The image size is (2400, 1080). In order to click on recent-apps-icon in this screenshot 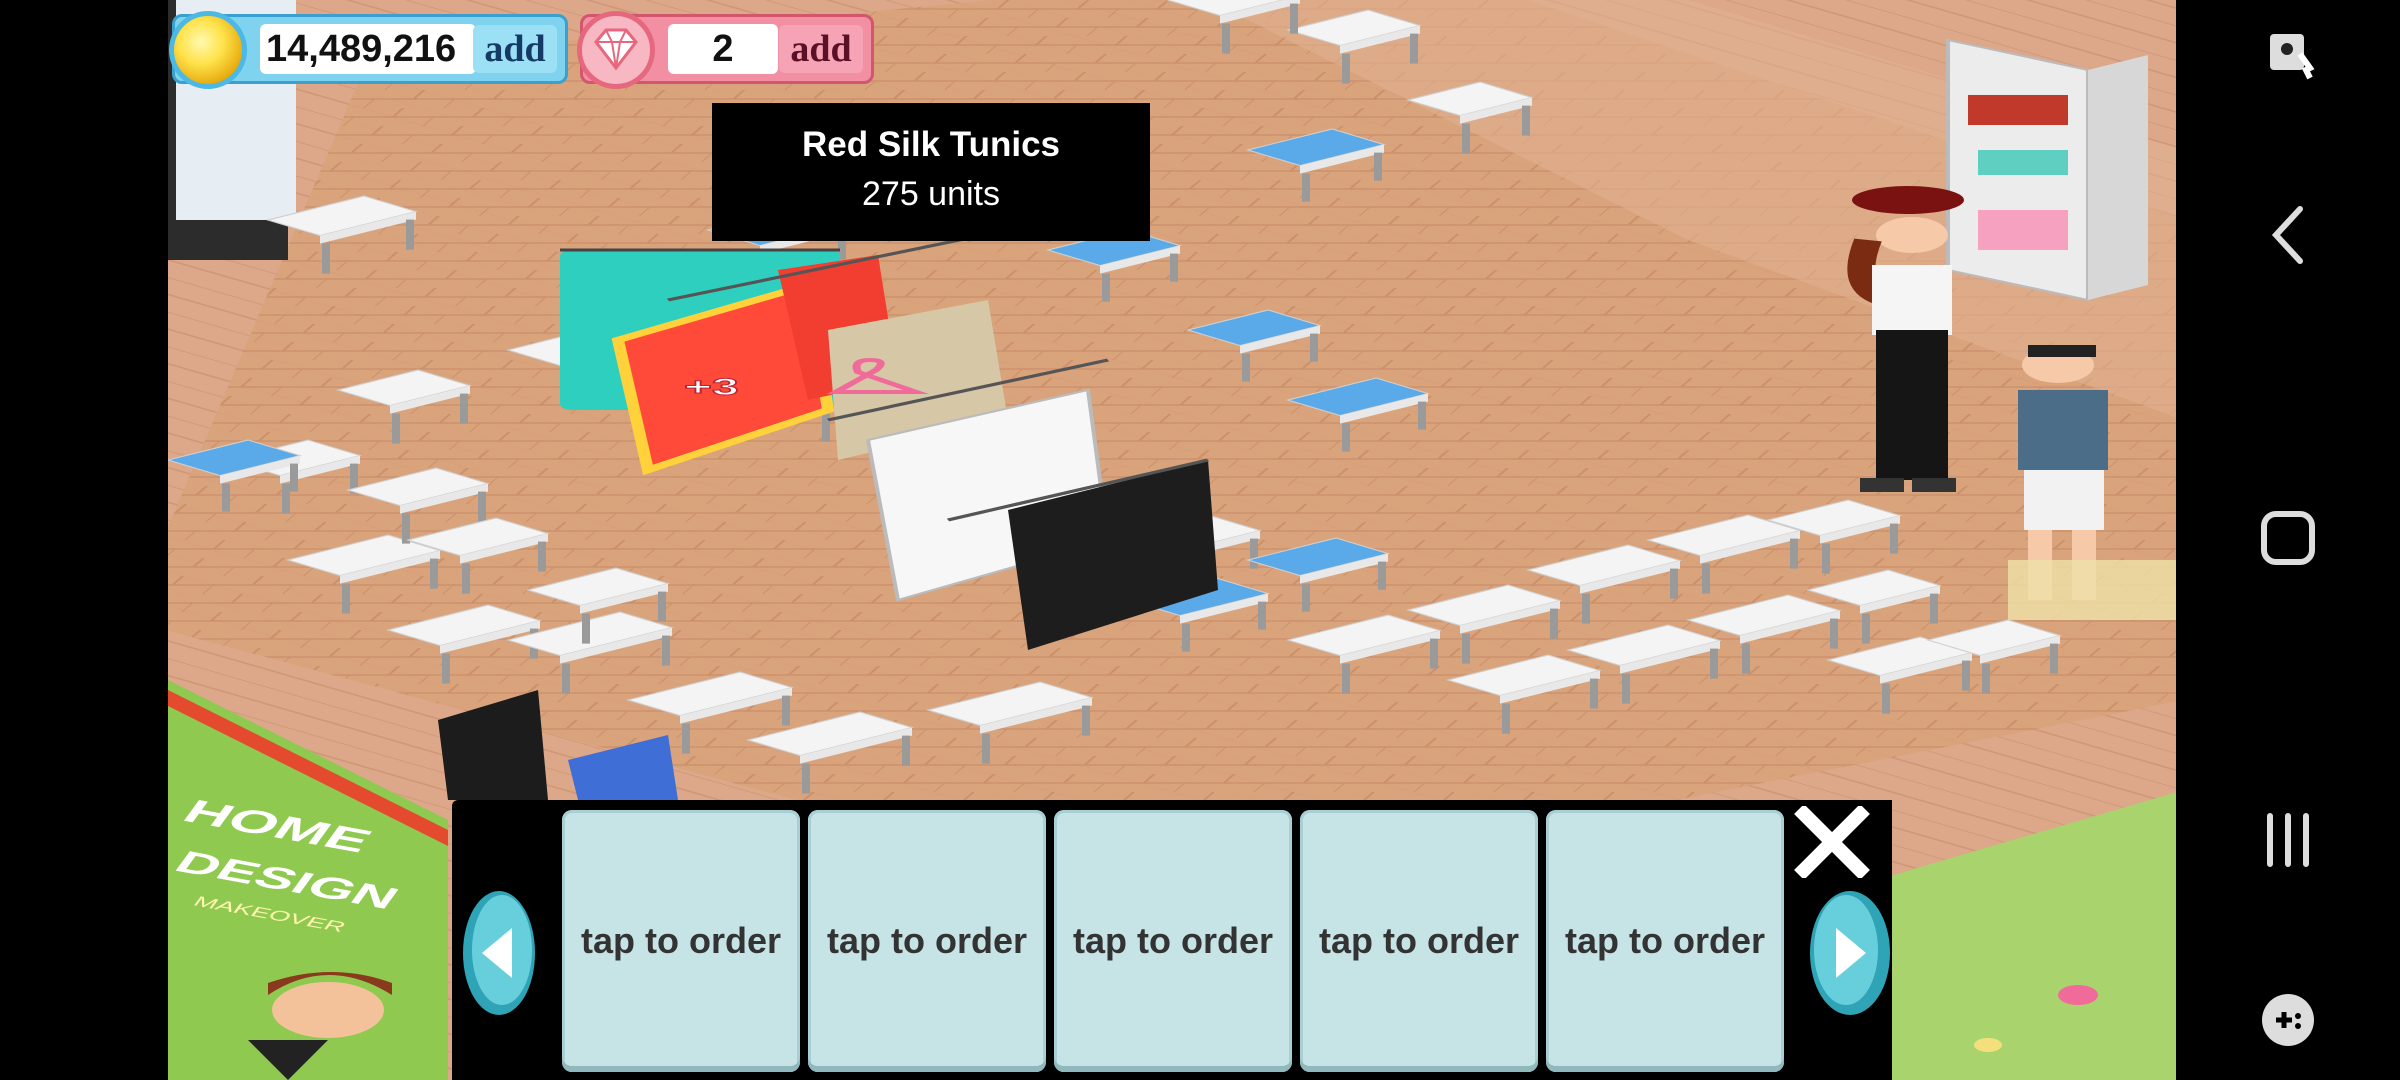, I will do `click(2288, 840)`.